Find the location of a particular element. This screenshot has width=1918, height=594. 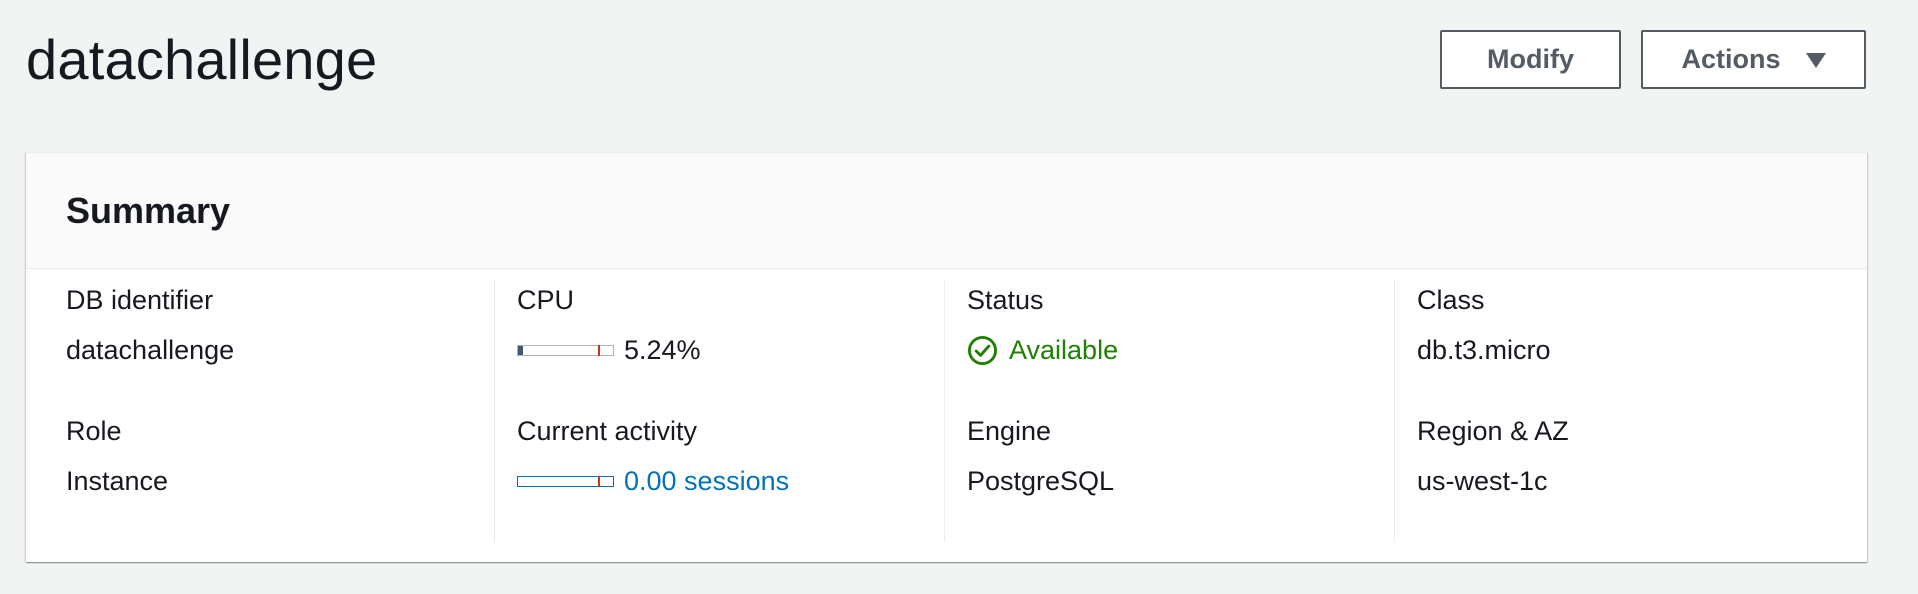

region-az-field: Region & AZ us-west-1c is located at coordinates (1493, 456).